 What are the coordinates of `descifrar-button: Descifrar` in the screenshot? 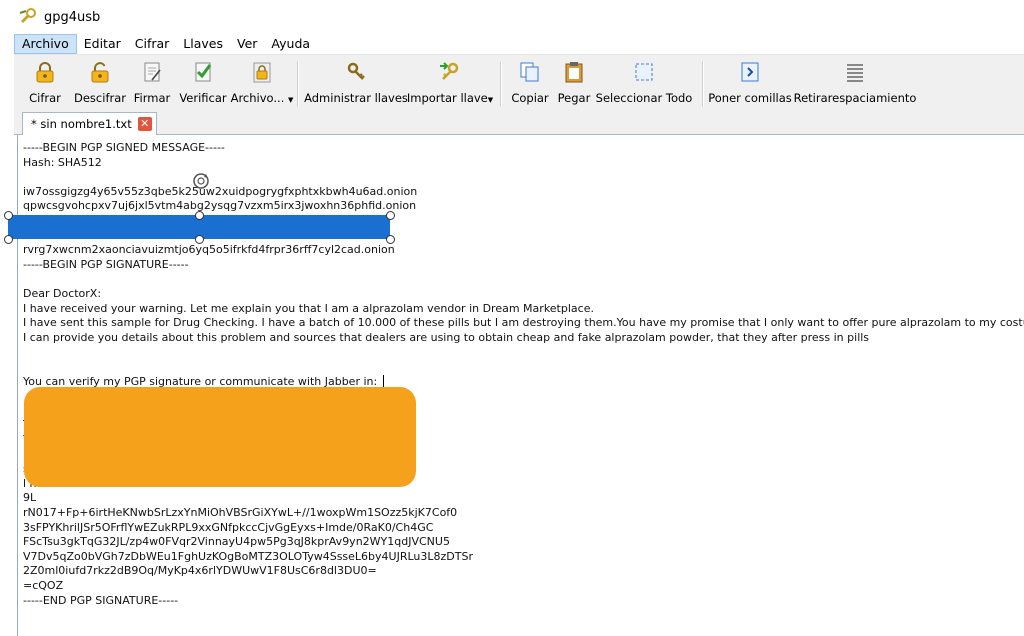 It's located at (100, 84).